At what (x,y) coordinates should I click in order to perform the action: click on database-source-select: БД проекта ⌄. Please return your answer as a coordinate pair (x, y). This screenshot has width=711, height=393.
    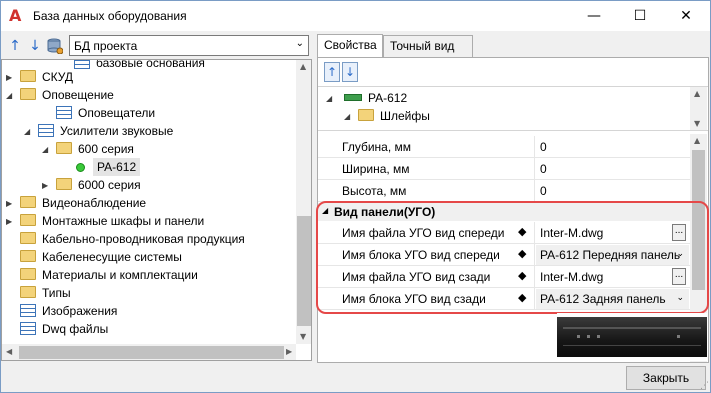
    Looking at the image, I should click on (189, 45).